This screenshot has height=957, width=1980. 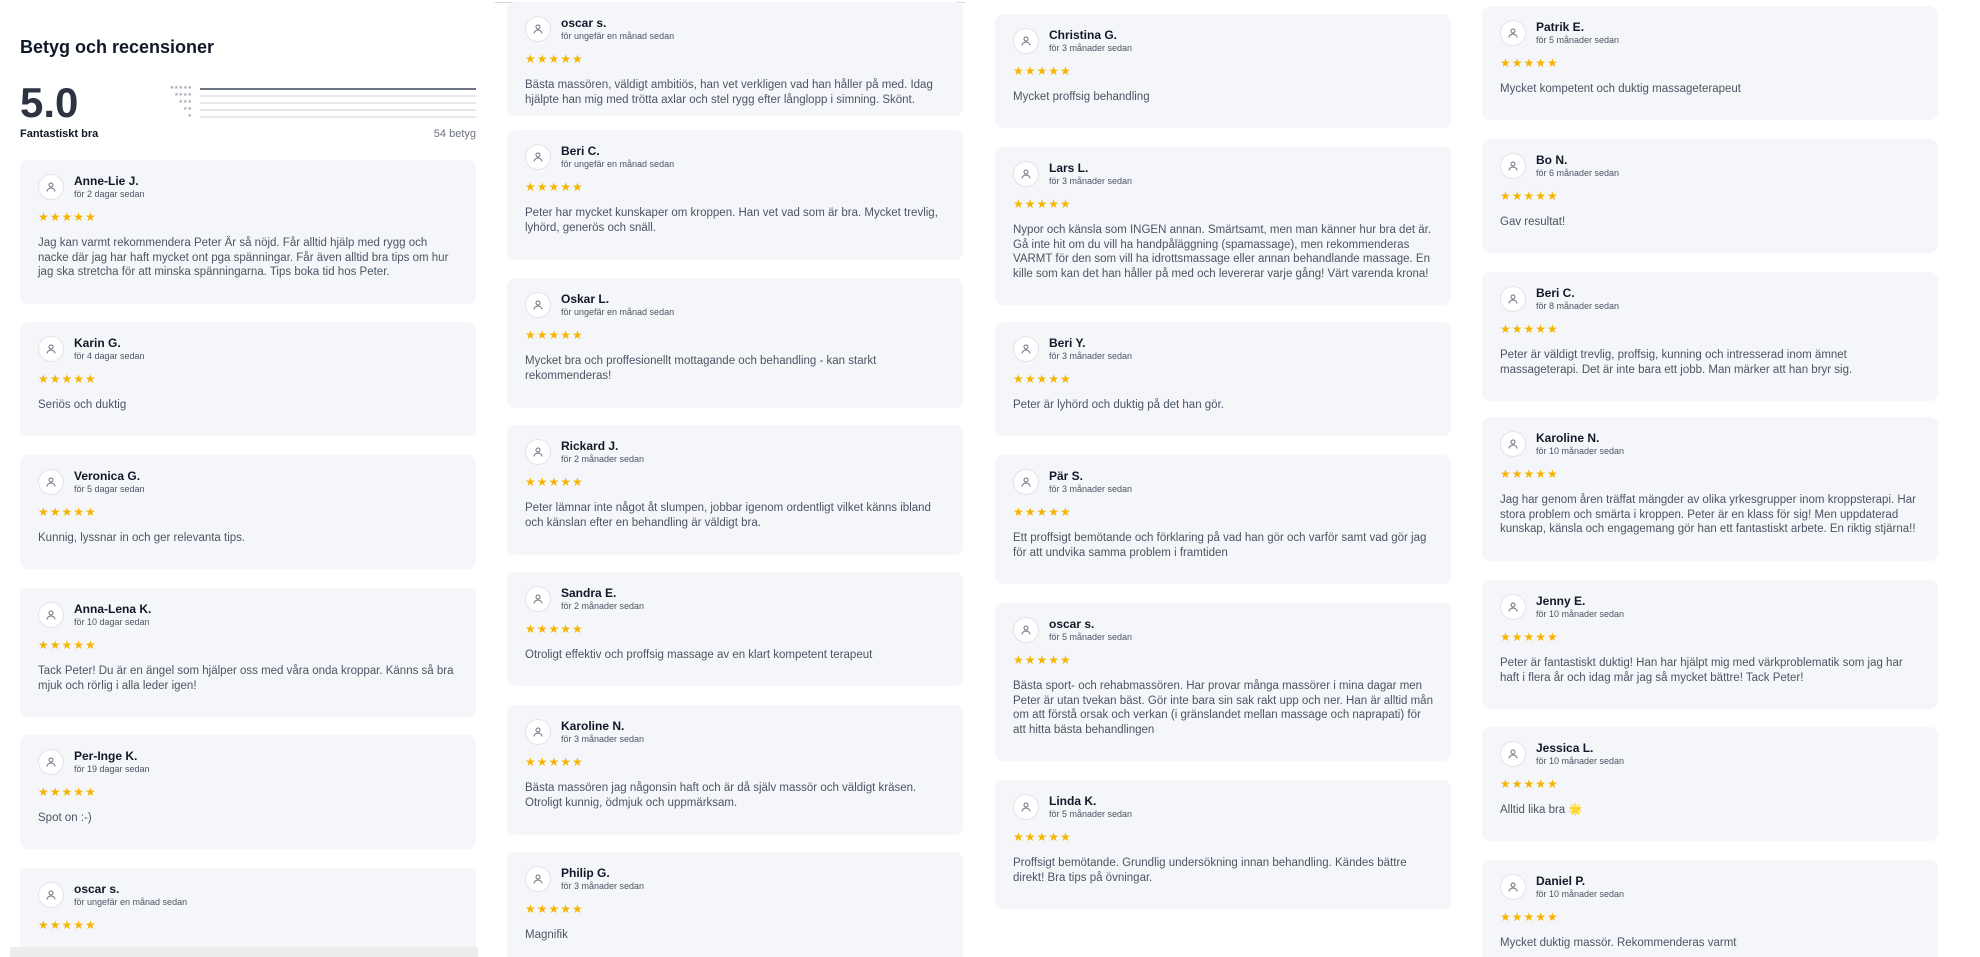 What do you see at coordinates (735, 305) in the screenshot?
I see `review-header: Oskar L. för ungefär en månad sedan` at bounding box center [735, 305].